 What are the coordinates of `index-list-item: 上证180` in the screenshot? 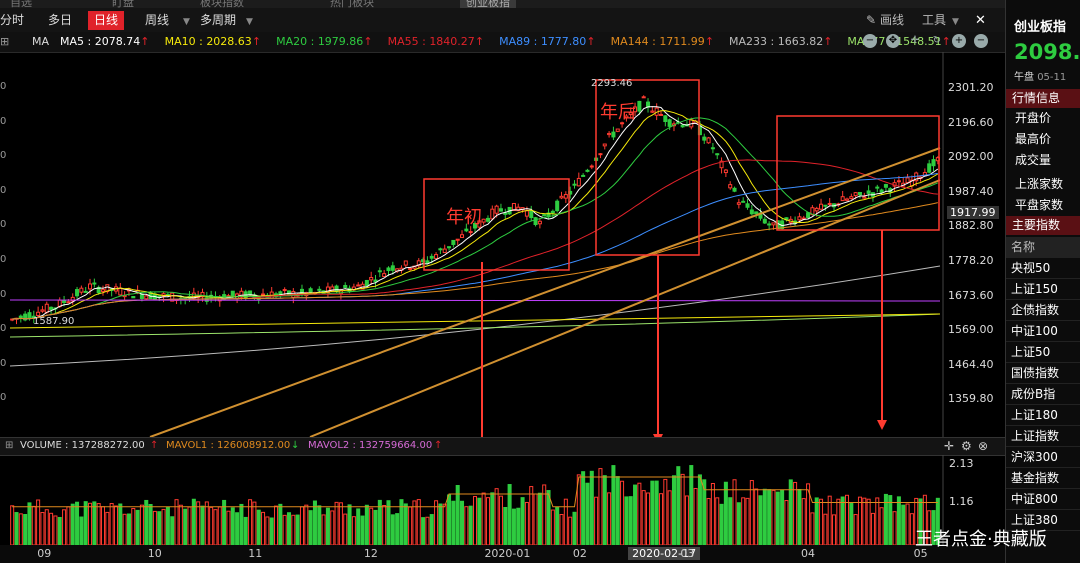 It's located at (1043, 415).